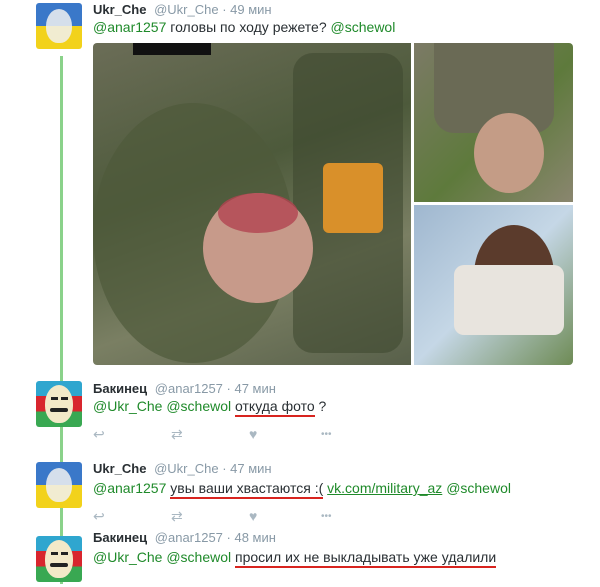  I want to click on tweet-body: откуда фото, so click(275, 407).